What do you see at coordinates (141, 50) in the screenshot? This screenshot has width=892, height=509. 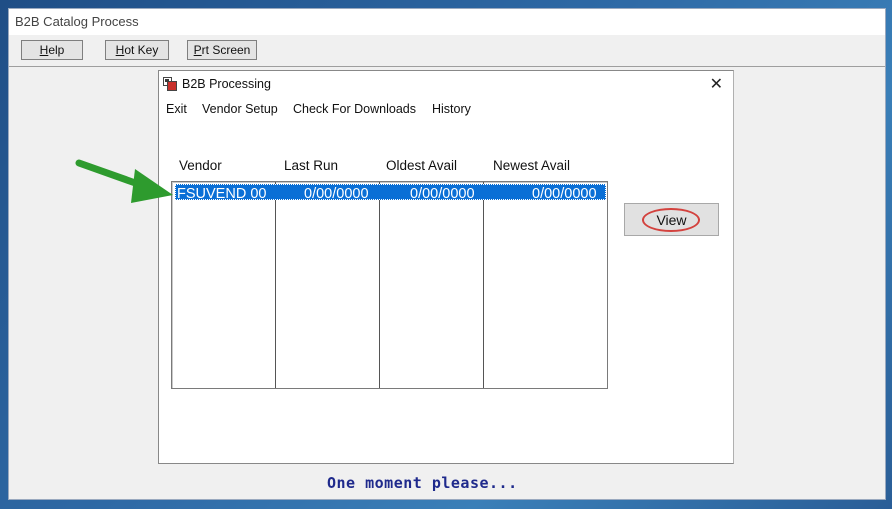 I see `hotkey-label: ot Key` at bounding box center [141, 50].